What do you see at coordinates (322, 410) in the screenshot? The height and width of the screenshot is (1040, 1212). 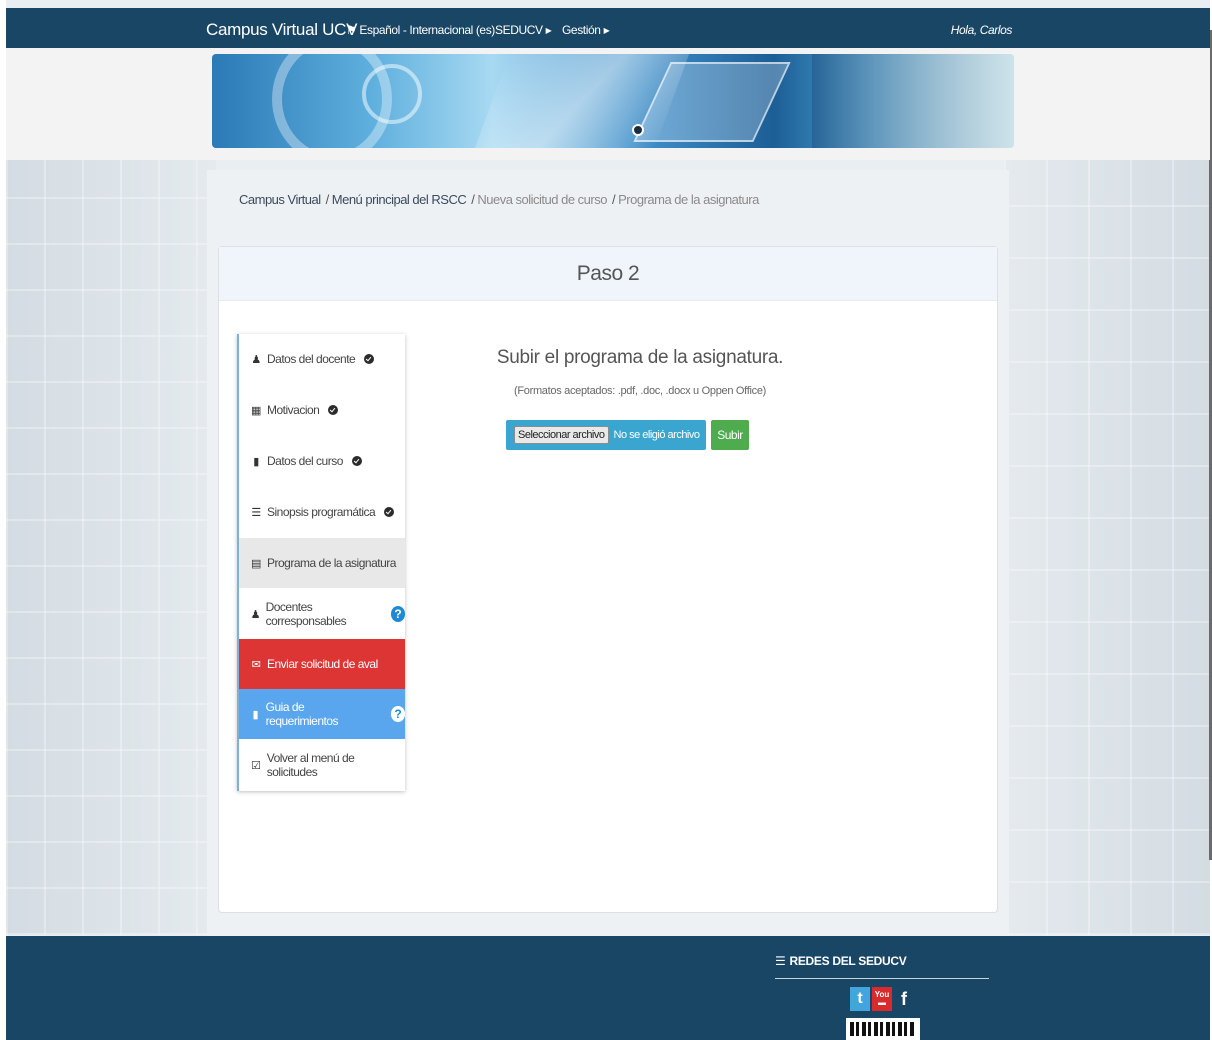 I see `menu-item-motivacion: ▦ Motivacion` at bounding box center [322, 410].